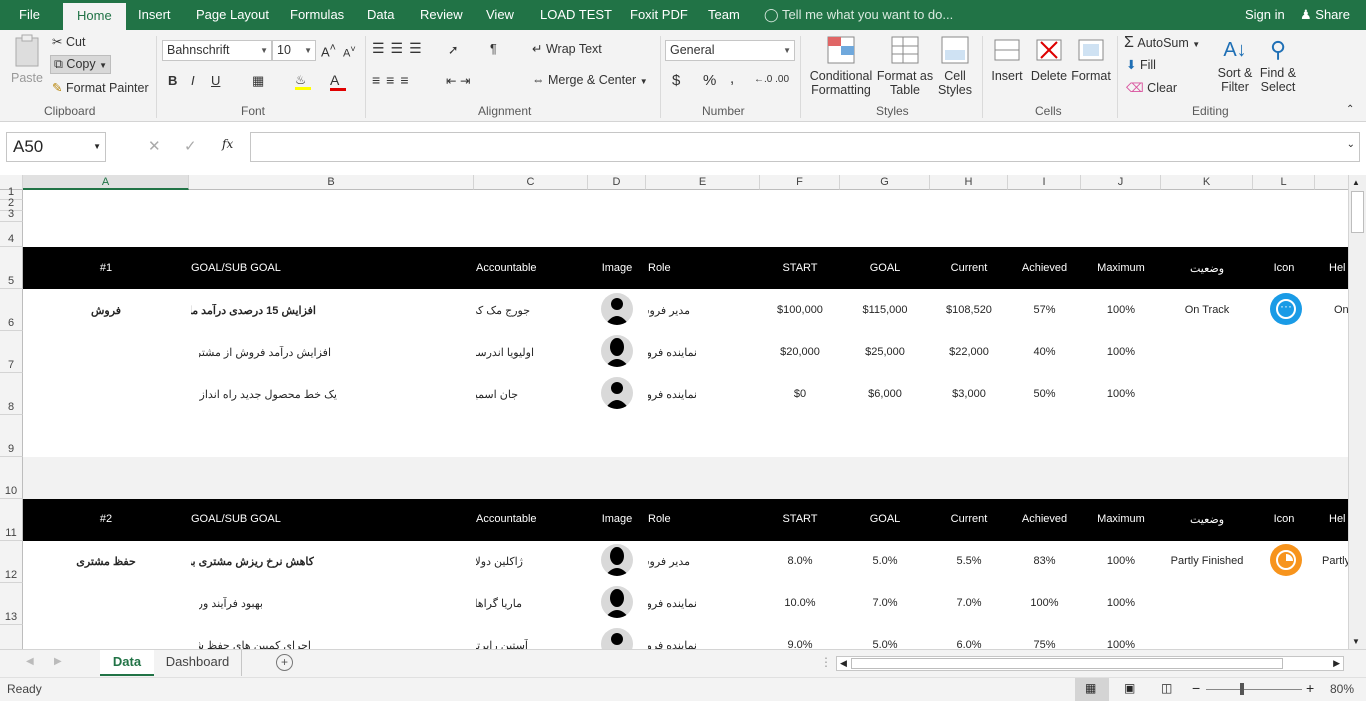 The image size is (1366, 701). I want to click on column-header-d: D, so click(617, 182).